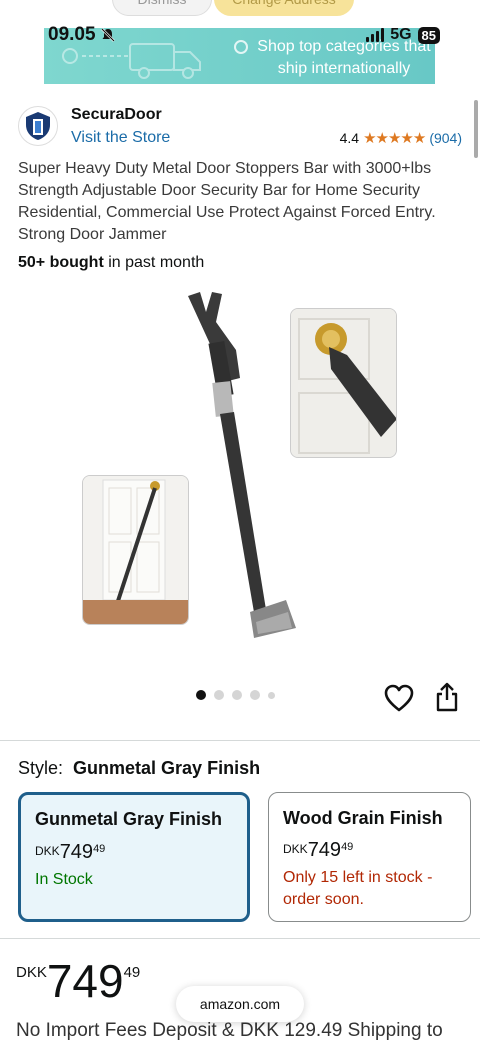 This screenshot has height=1041, width=480. Describe the element at coordinates (64, 879) in the screenshot. I see `stock-status: In Stock` at that location.